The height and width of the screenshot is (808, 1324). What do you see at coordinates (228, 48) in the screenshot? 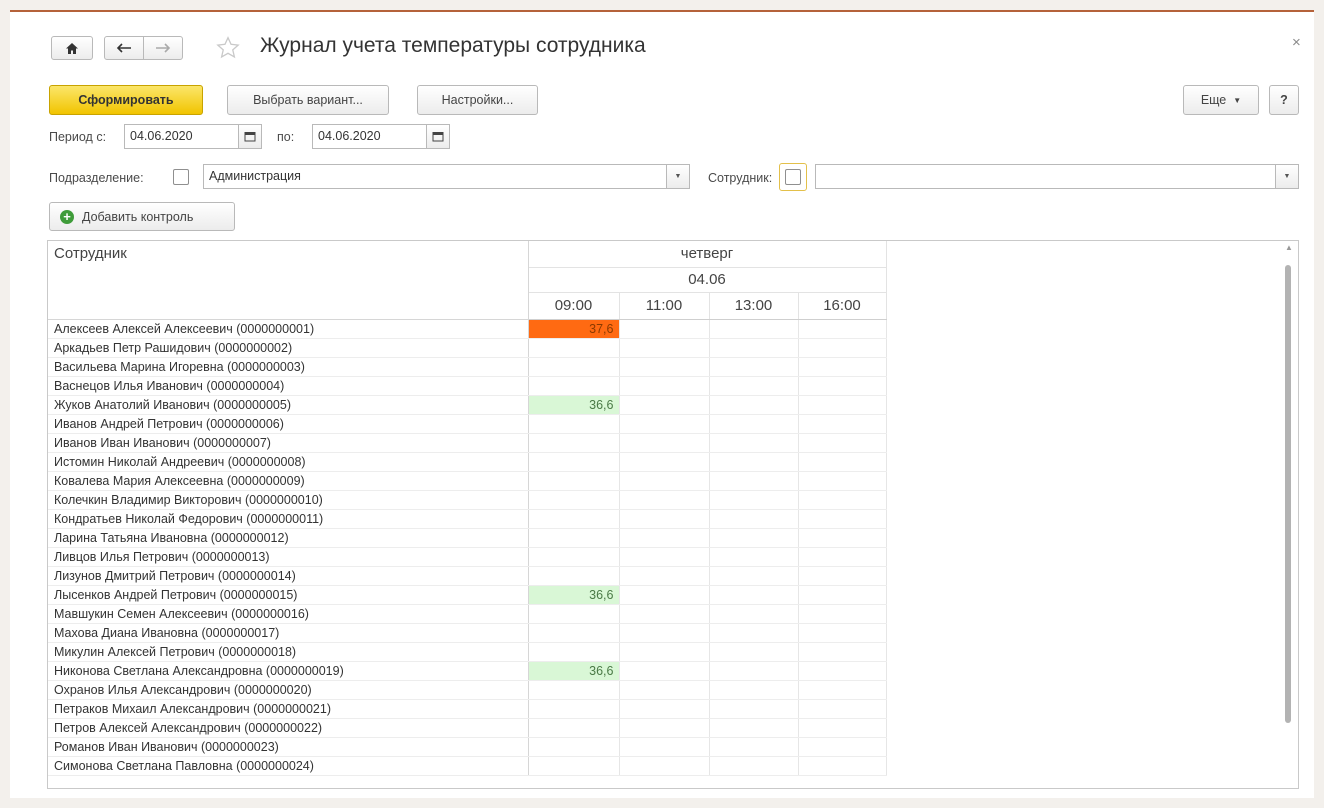
I see `favorite-star-icon` at bounding box center [228, 48].